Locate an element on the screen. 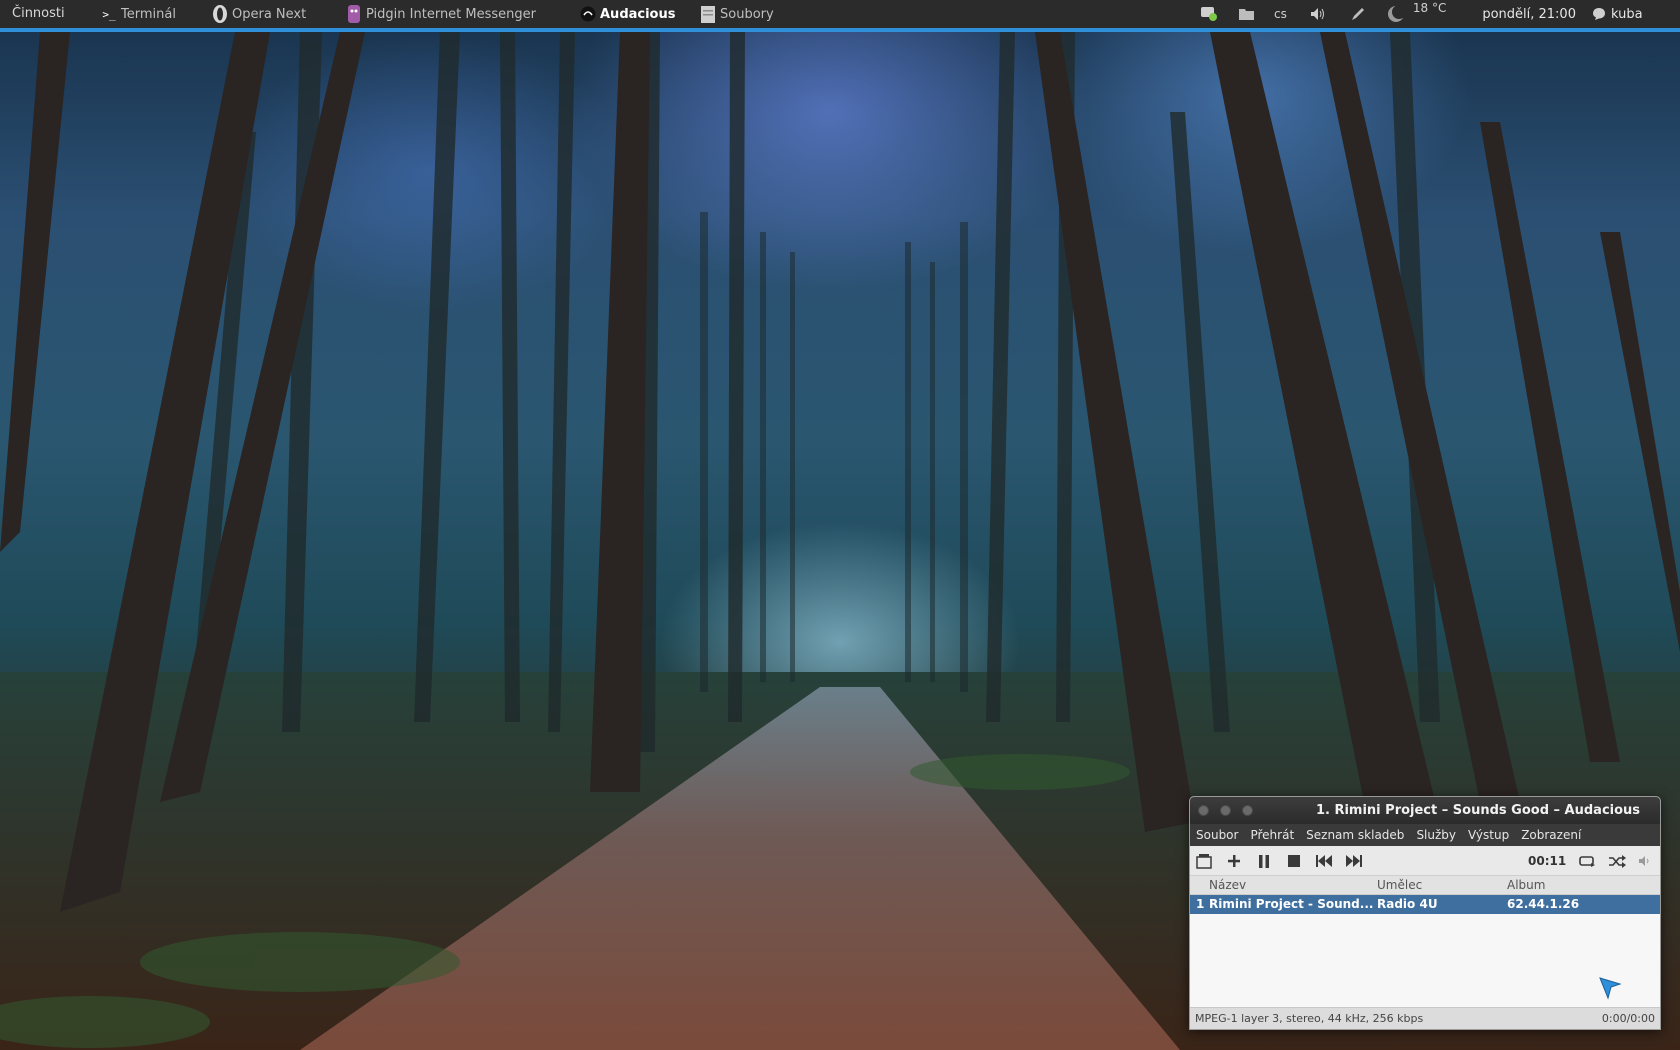 The image size is (1680, 1050). user-status-icon is located at coordinates (1599, 14).